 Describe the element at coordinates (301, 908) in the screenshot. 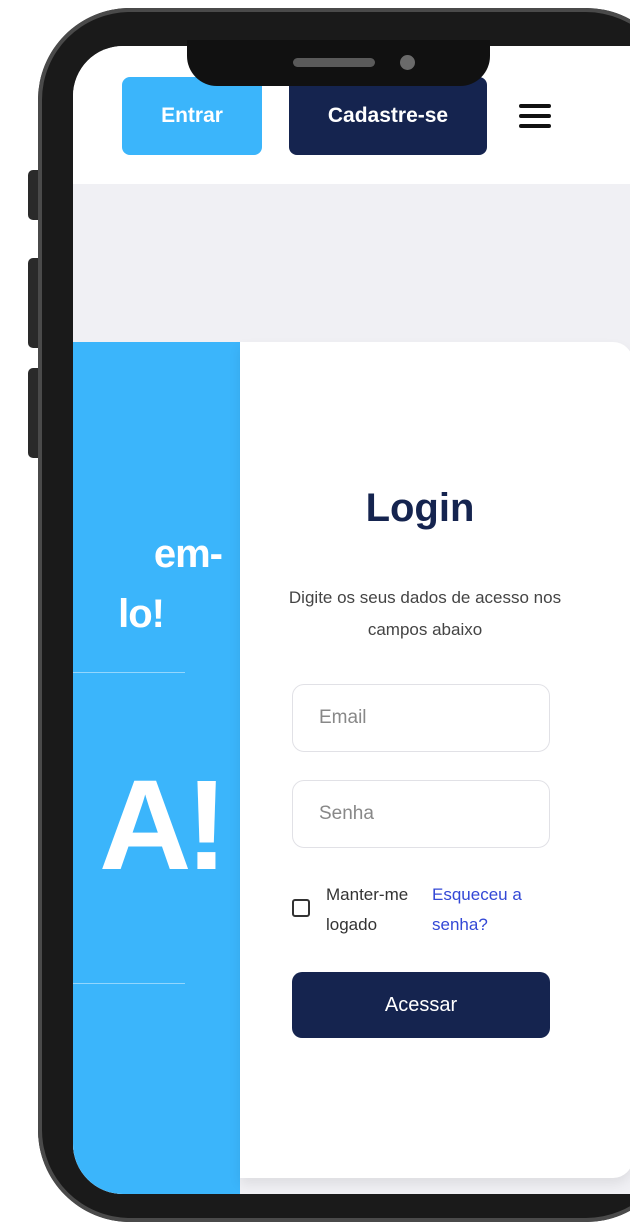

I see `remember-me-checkbox` at that location.